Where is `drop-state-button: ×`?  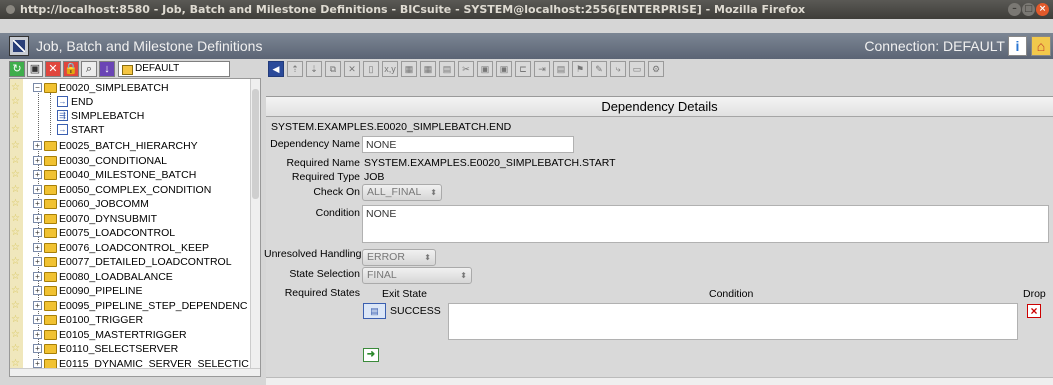 drop-state-button: × is located at coordinates (1034, 311).